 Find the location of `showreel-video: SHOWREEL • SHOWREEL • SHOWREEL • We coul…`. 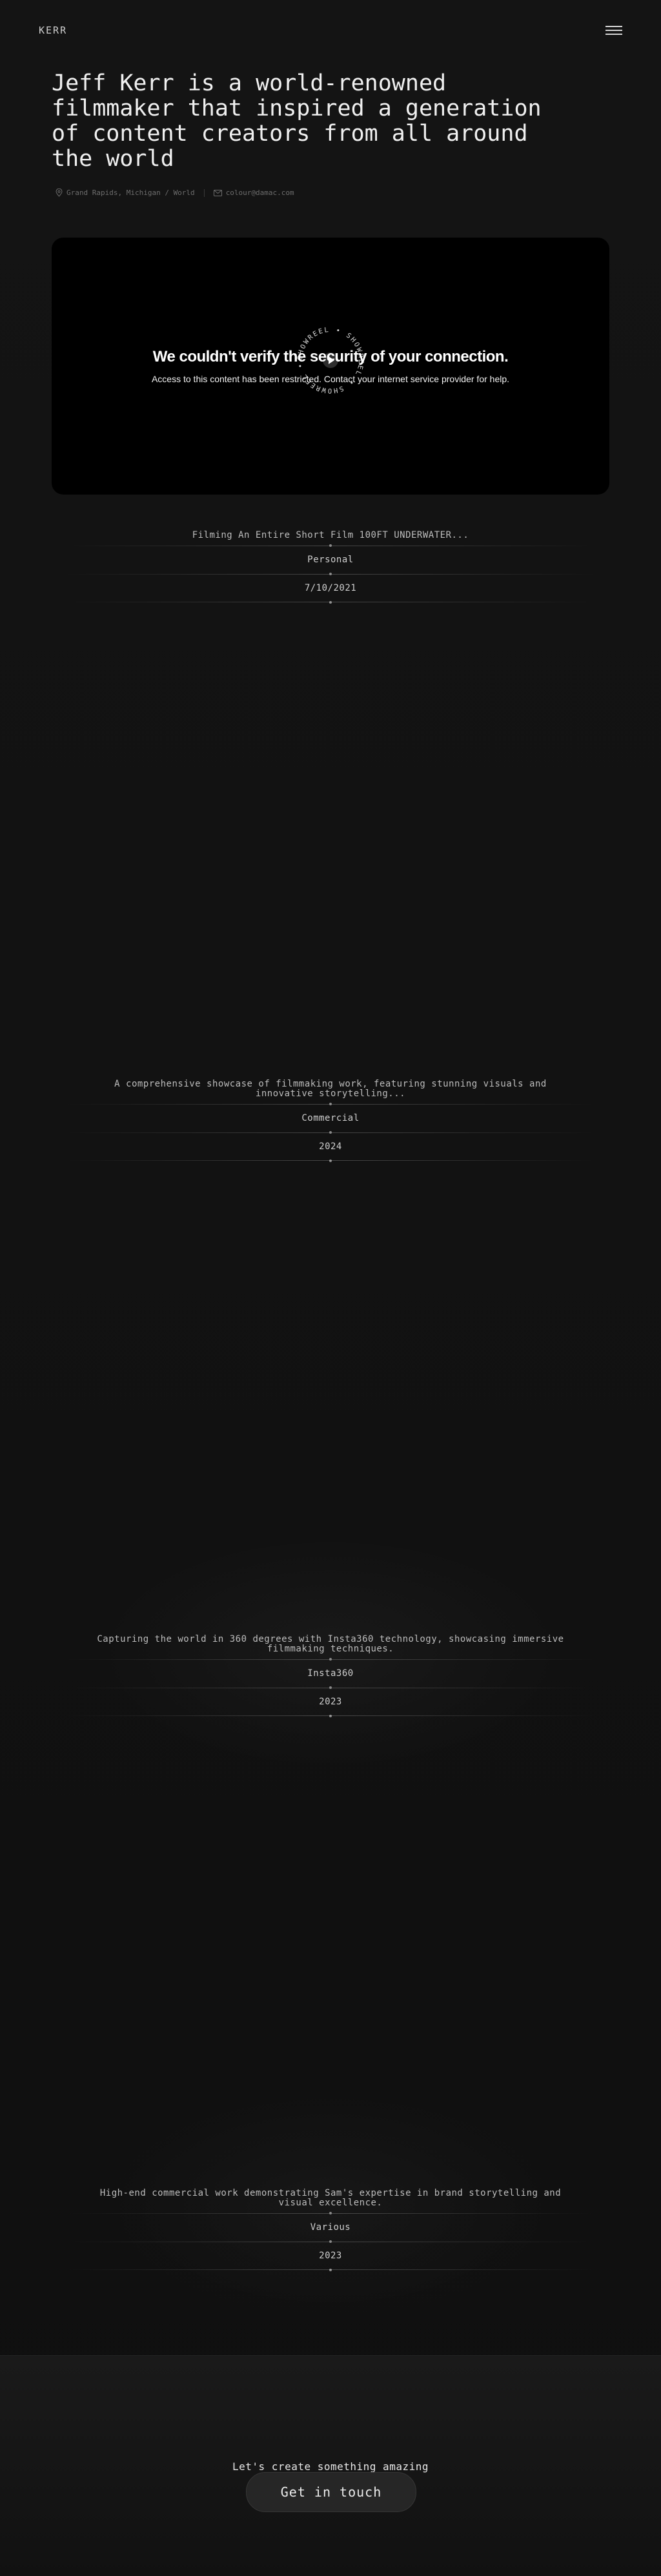

showreel-video: SHOWREEL • SHOWREEL • SHOWREEL • We coul… is located at coordinates (330, 366).